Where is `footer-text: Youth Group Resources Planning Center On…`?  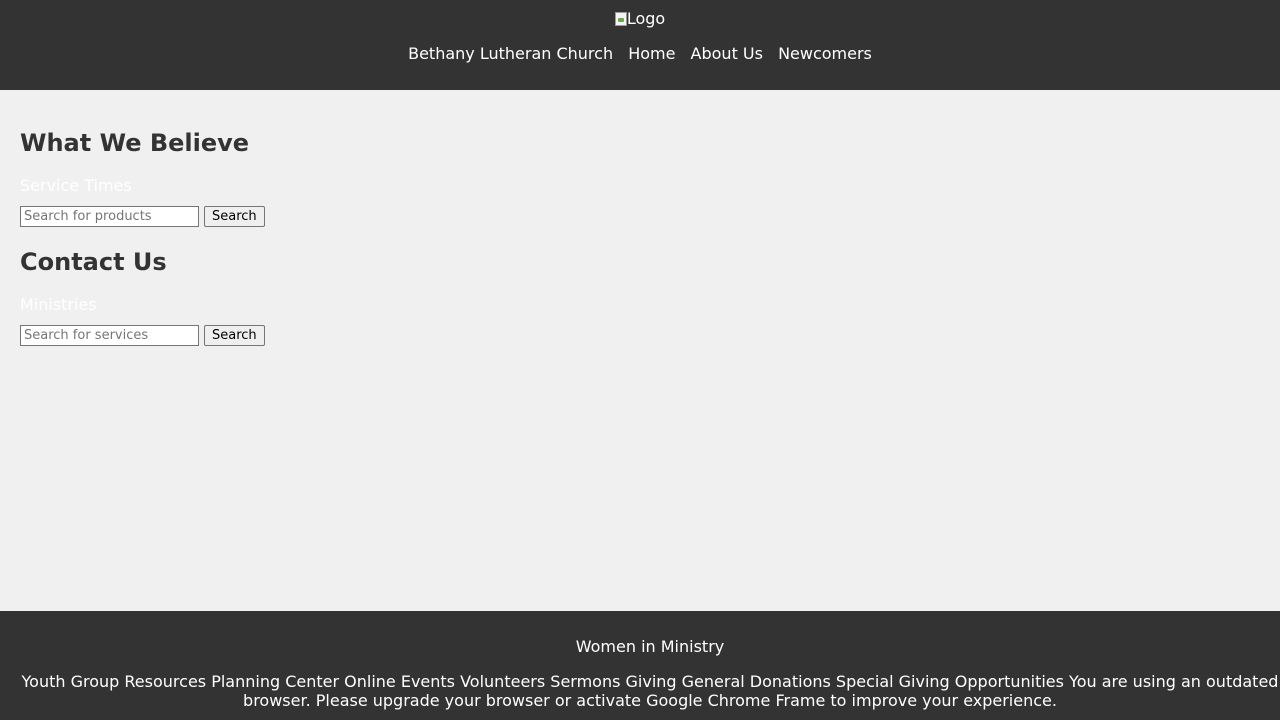 footer-text: Youth Group Resources Planning Center On… is located at coordinates (650, 691).